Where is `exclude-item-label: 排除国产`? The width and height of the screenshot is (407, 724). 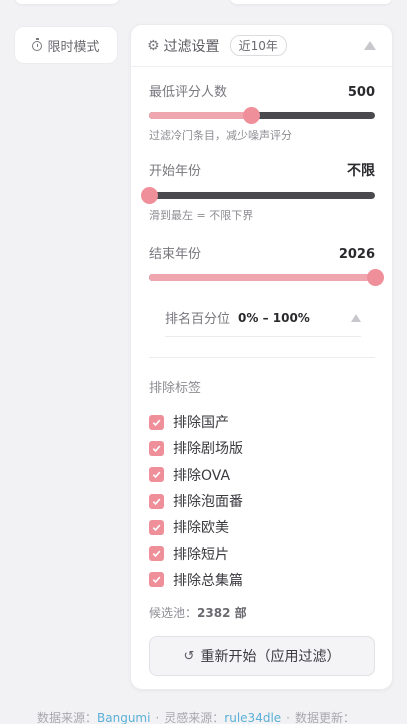
exclude-item-label: 排除国产 is located at coordinates (201, 423).